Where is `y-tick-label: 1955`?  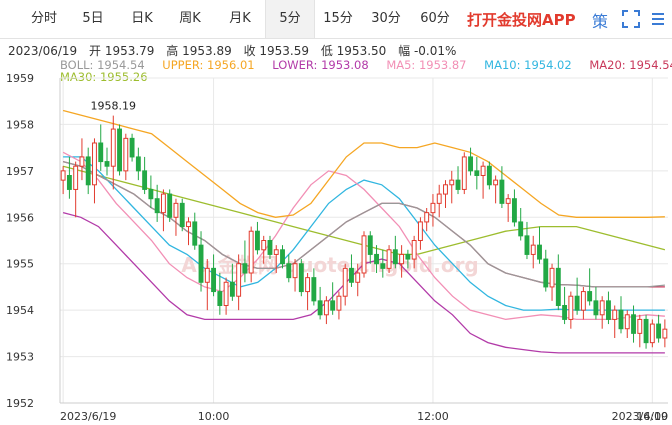 y-tick-label: 1955 is located at coordinates (20, 264).